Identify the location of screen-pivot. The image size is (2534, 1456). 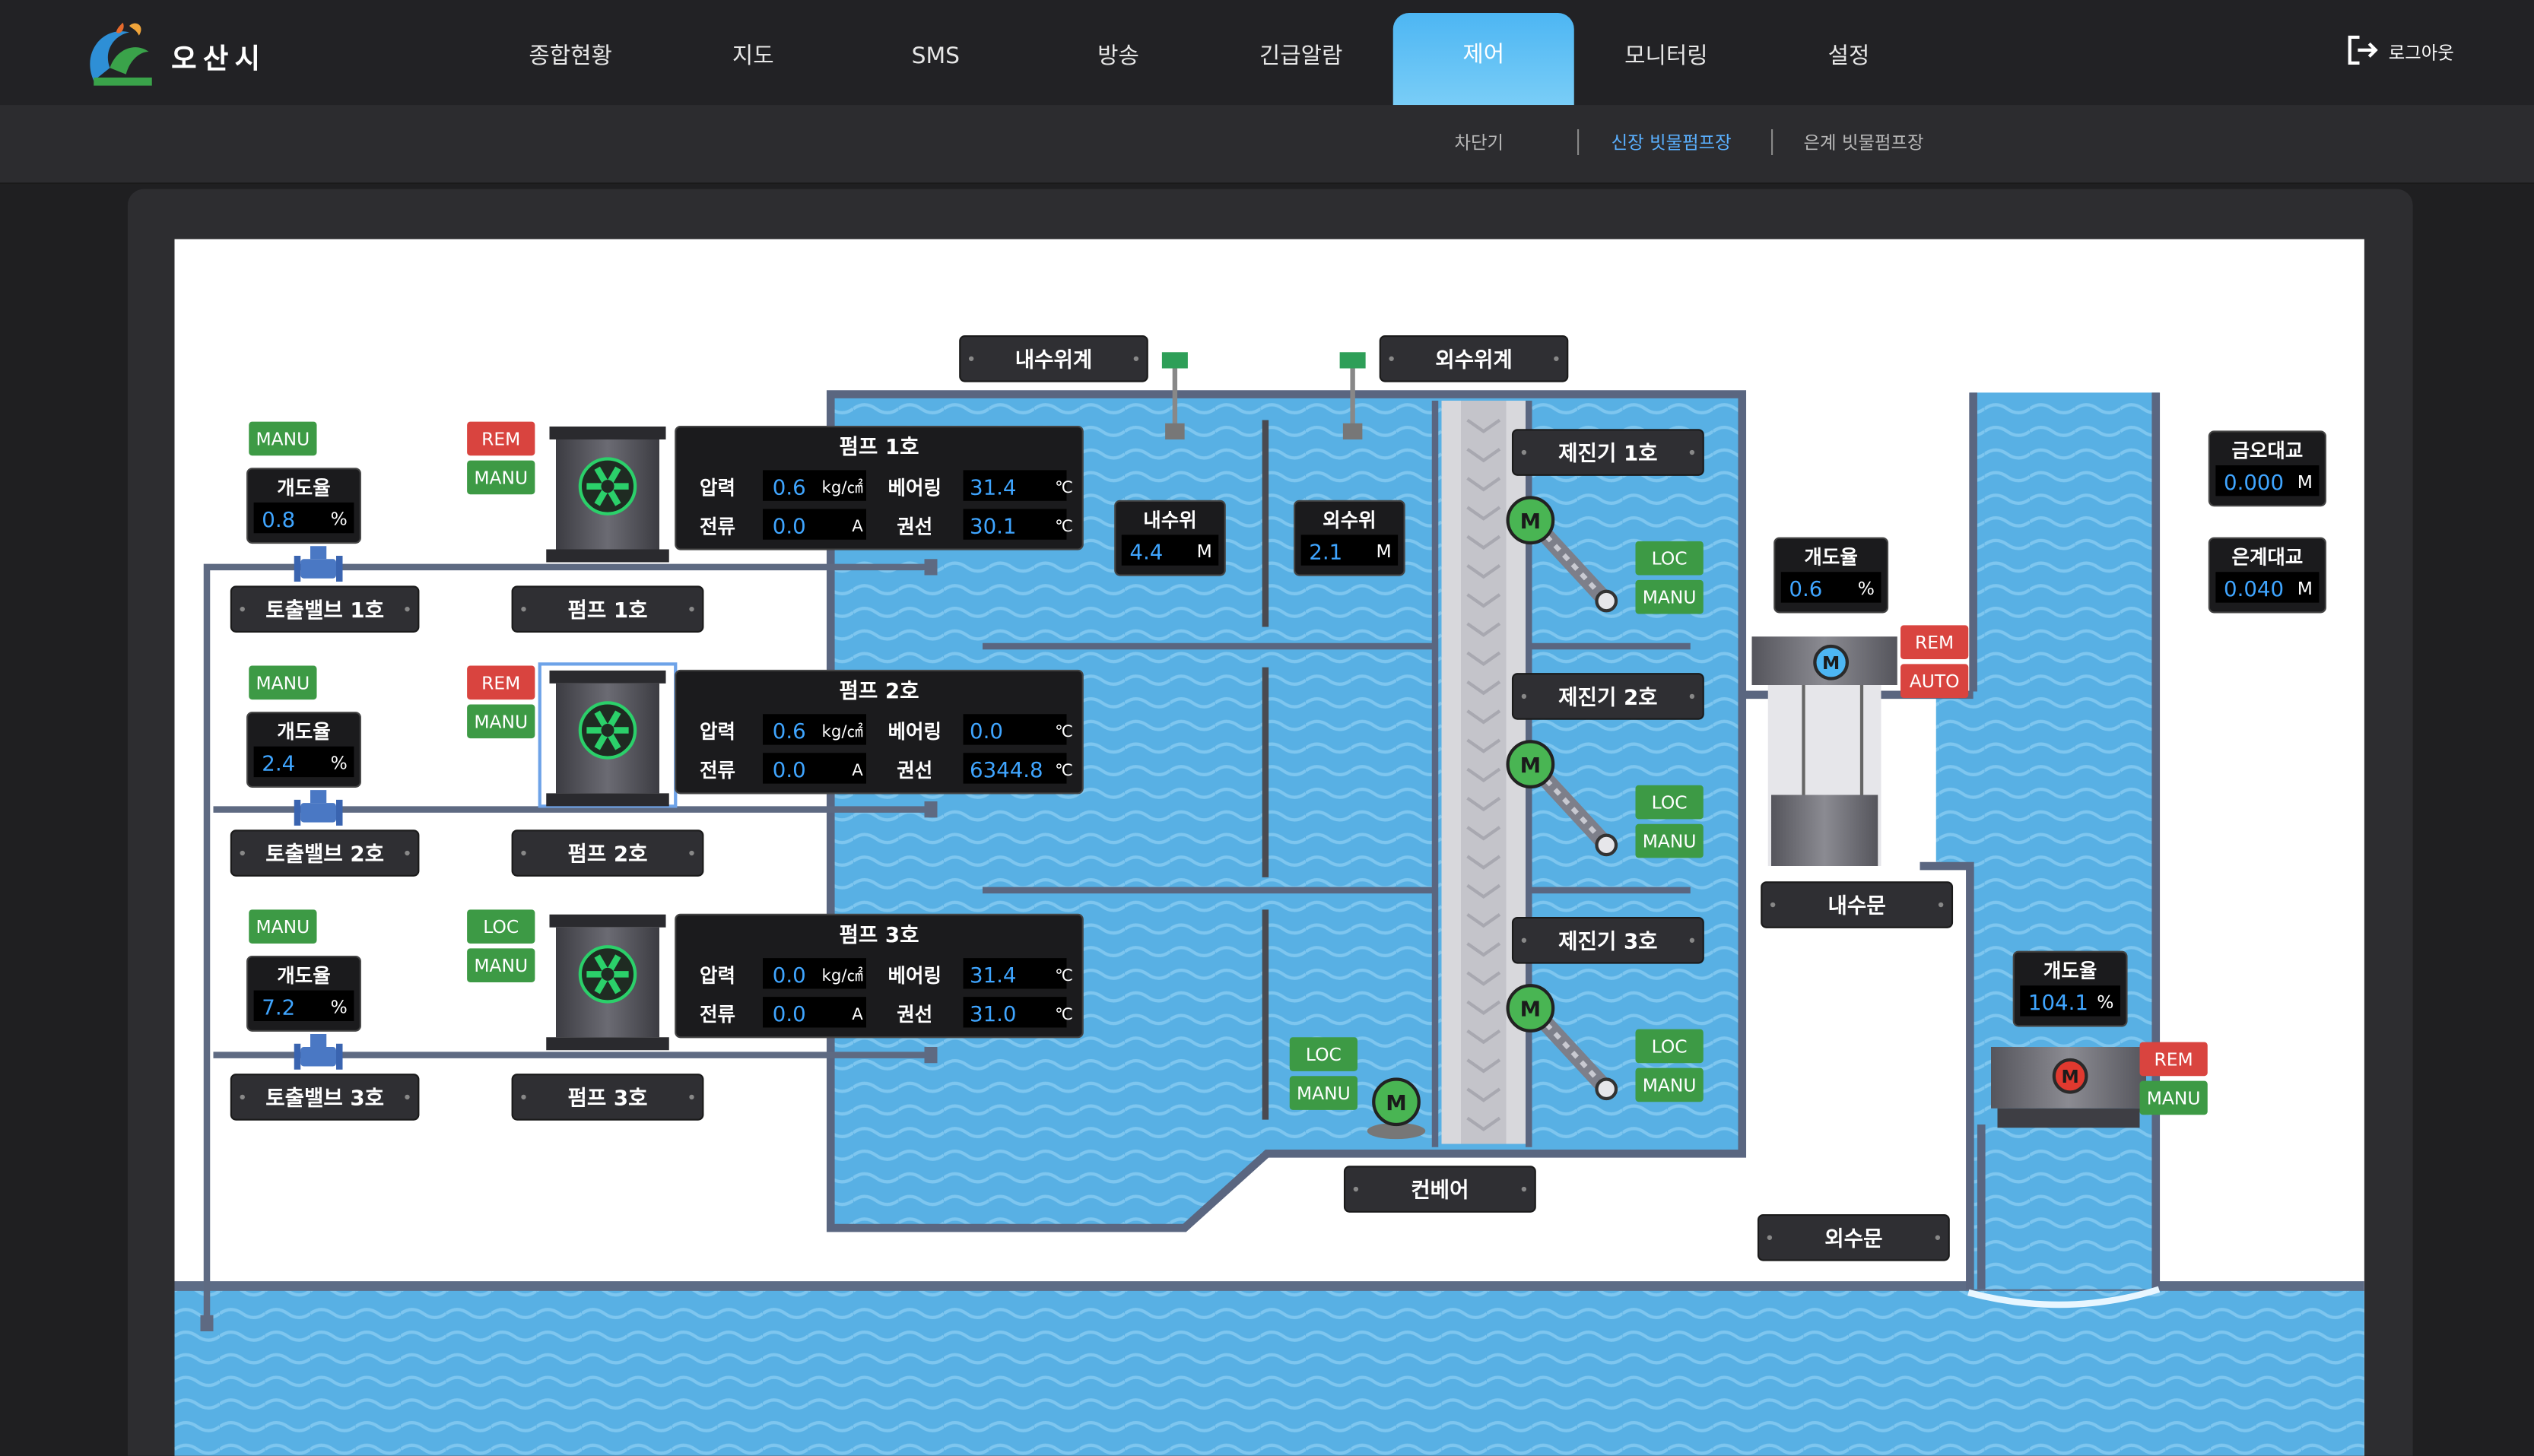
(1606, 1089).